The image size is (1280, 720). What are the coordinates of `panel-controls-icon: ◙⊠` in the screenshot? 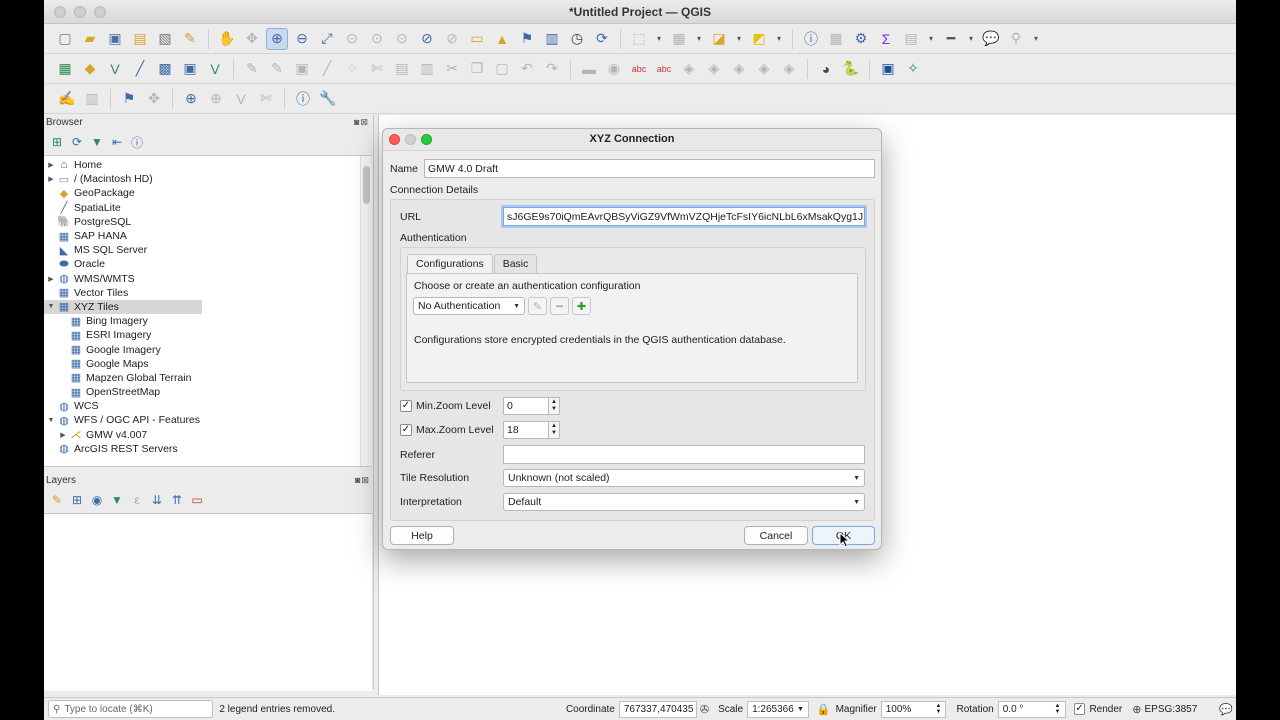 It's located at (361, 122).